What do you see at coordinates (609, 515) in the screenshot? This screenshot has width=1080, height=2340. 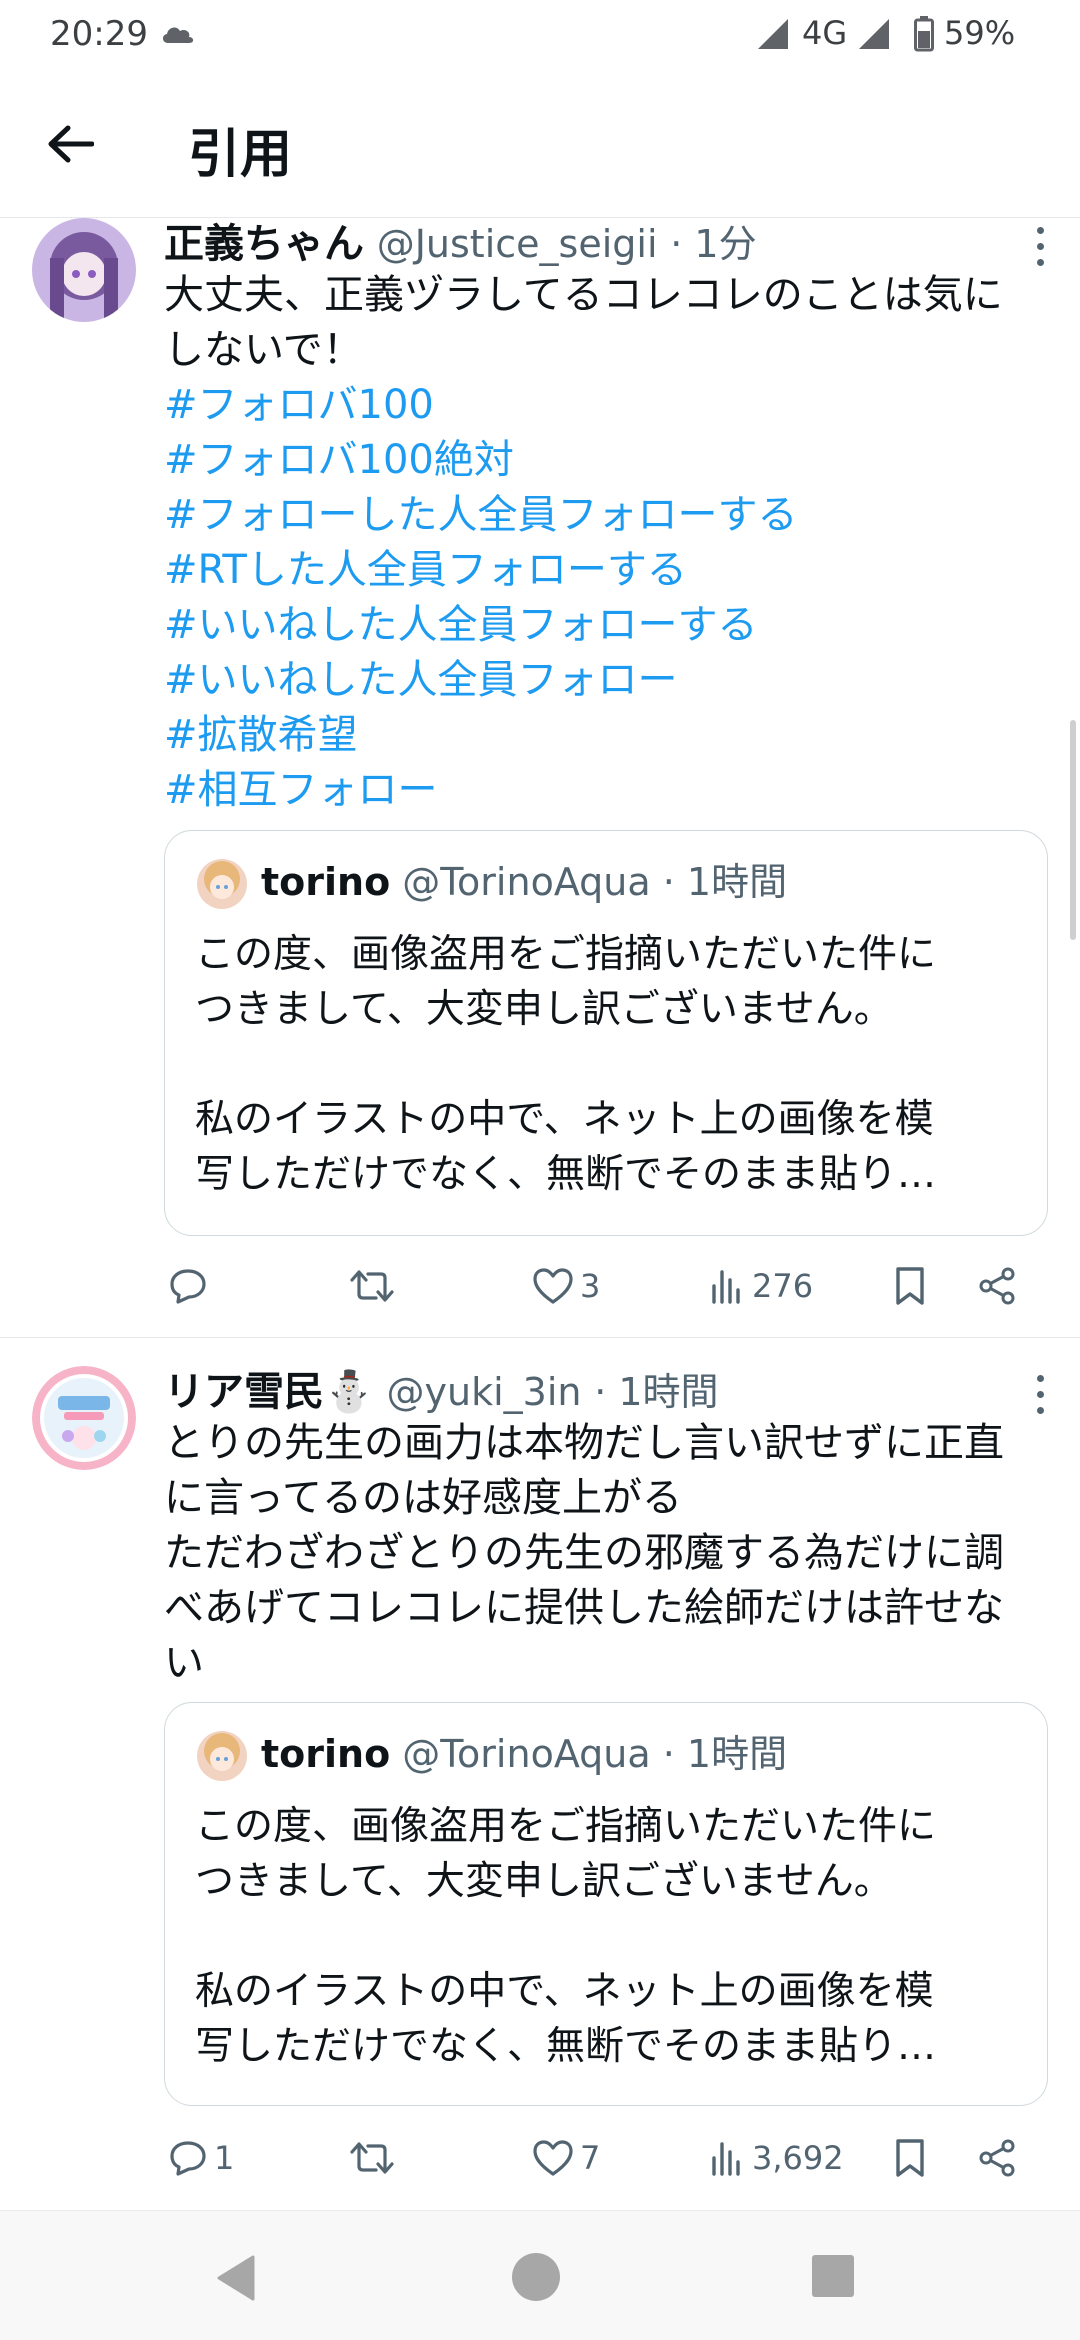 I see `hashtag-link: #フォローした人全員フォローする` at bounding box center [609, 515].